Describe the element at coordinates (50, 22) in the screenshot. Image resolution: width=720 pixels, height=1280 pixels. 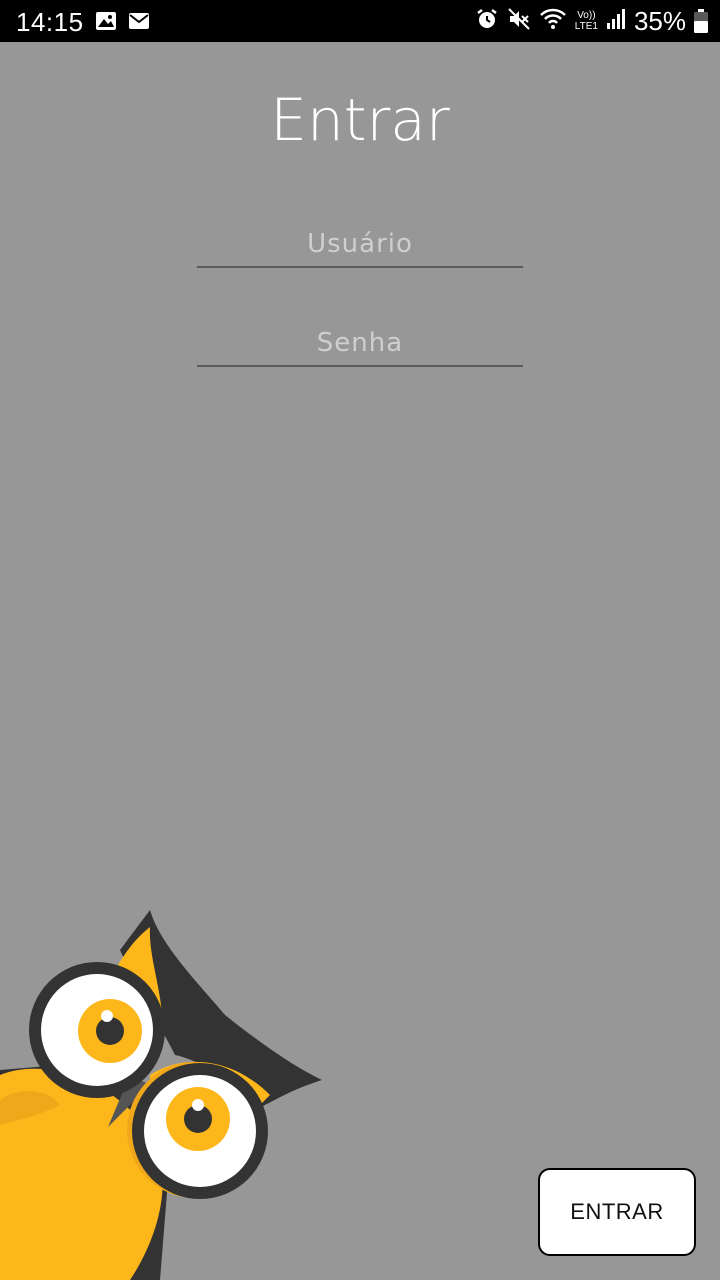
I see `status-time: 14:15` at that location.